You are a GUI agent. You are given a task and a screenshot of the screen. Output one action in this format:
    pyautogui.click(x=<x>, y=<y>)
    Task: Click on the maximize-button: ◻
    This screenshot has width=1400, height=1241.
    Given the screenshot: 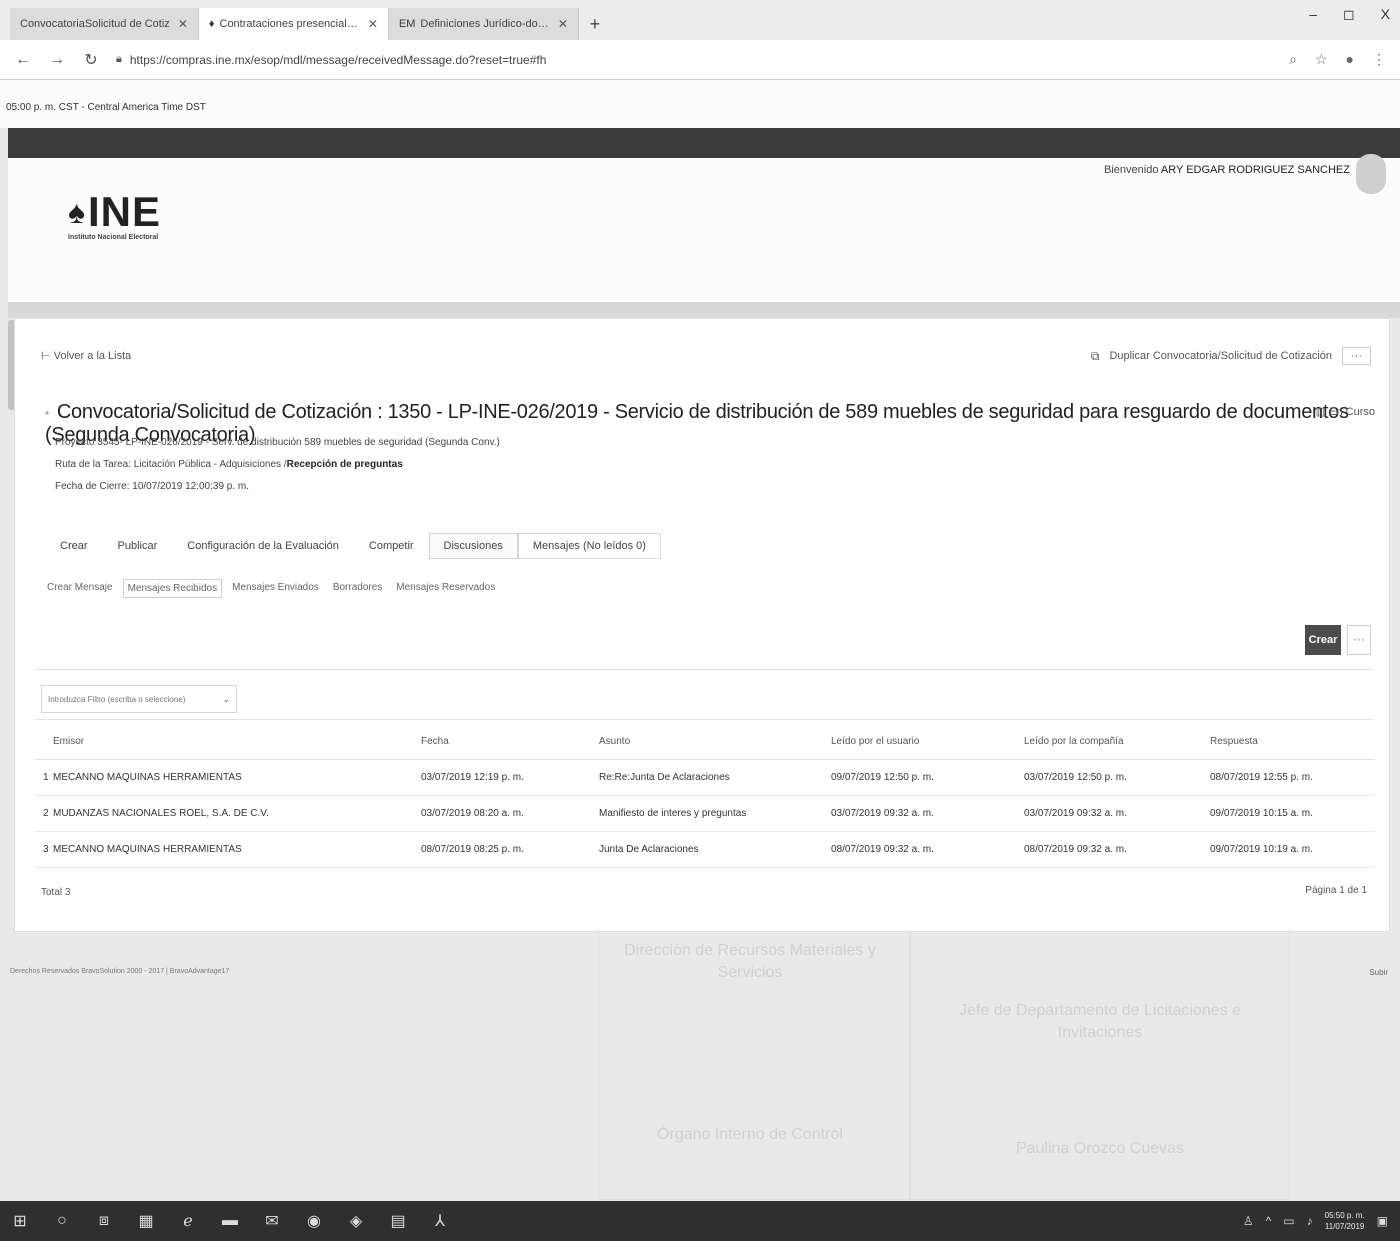 What is the action you would take?
    pyautogui.click(x=1349, y=14)
    